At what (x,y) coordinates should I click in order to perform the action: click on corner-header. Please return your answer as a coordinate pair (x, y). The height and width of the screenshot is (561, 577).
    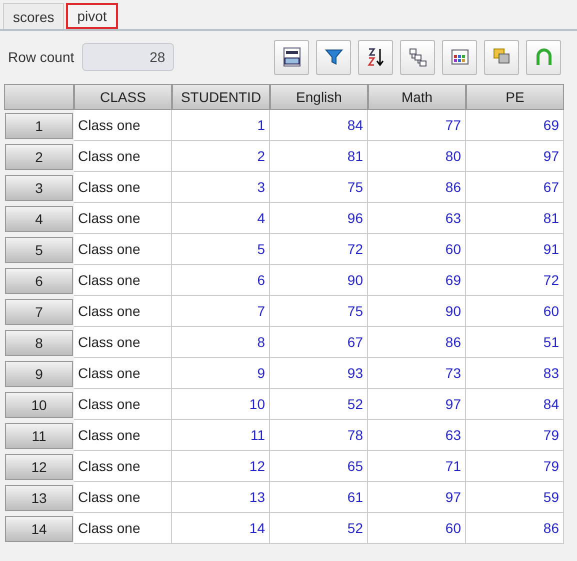
    Looking at the image, I should click on (39, 97).